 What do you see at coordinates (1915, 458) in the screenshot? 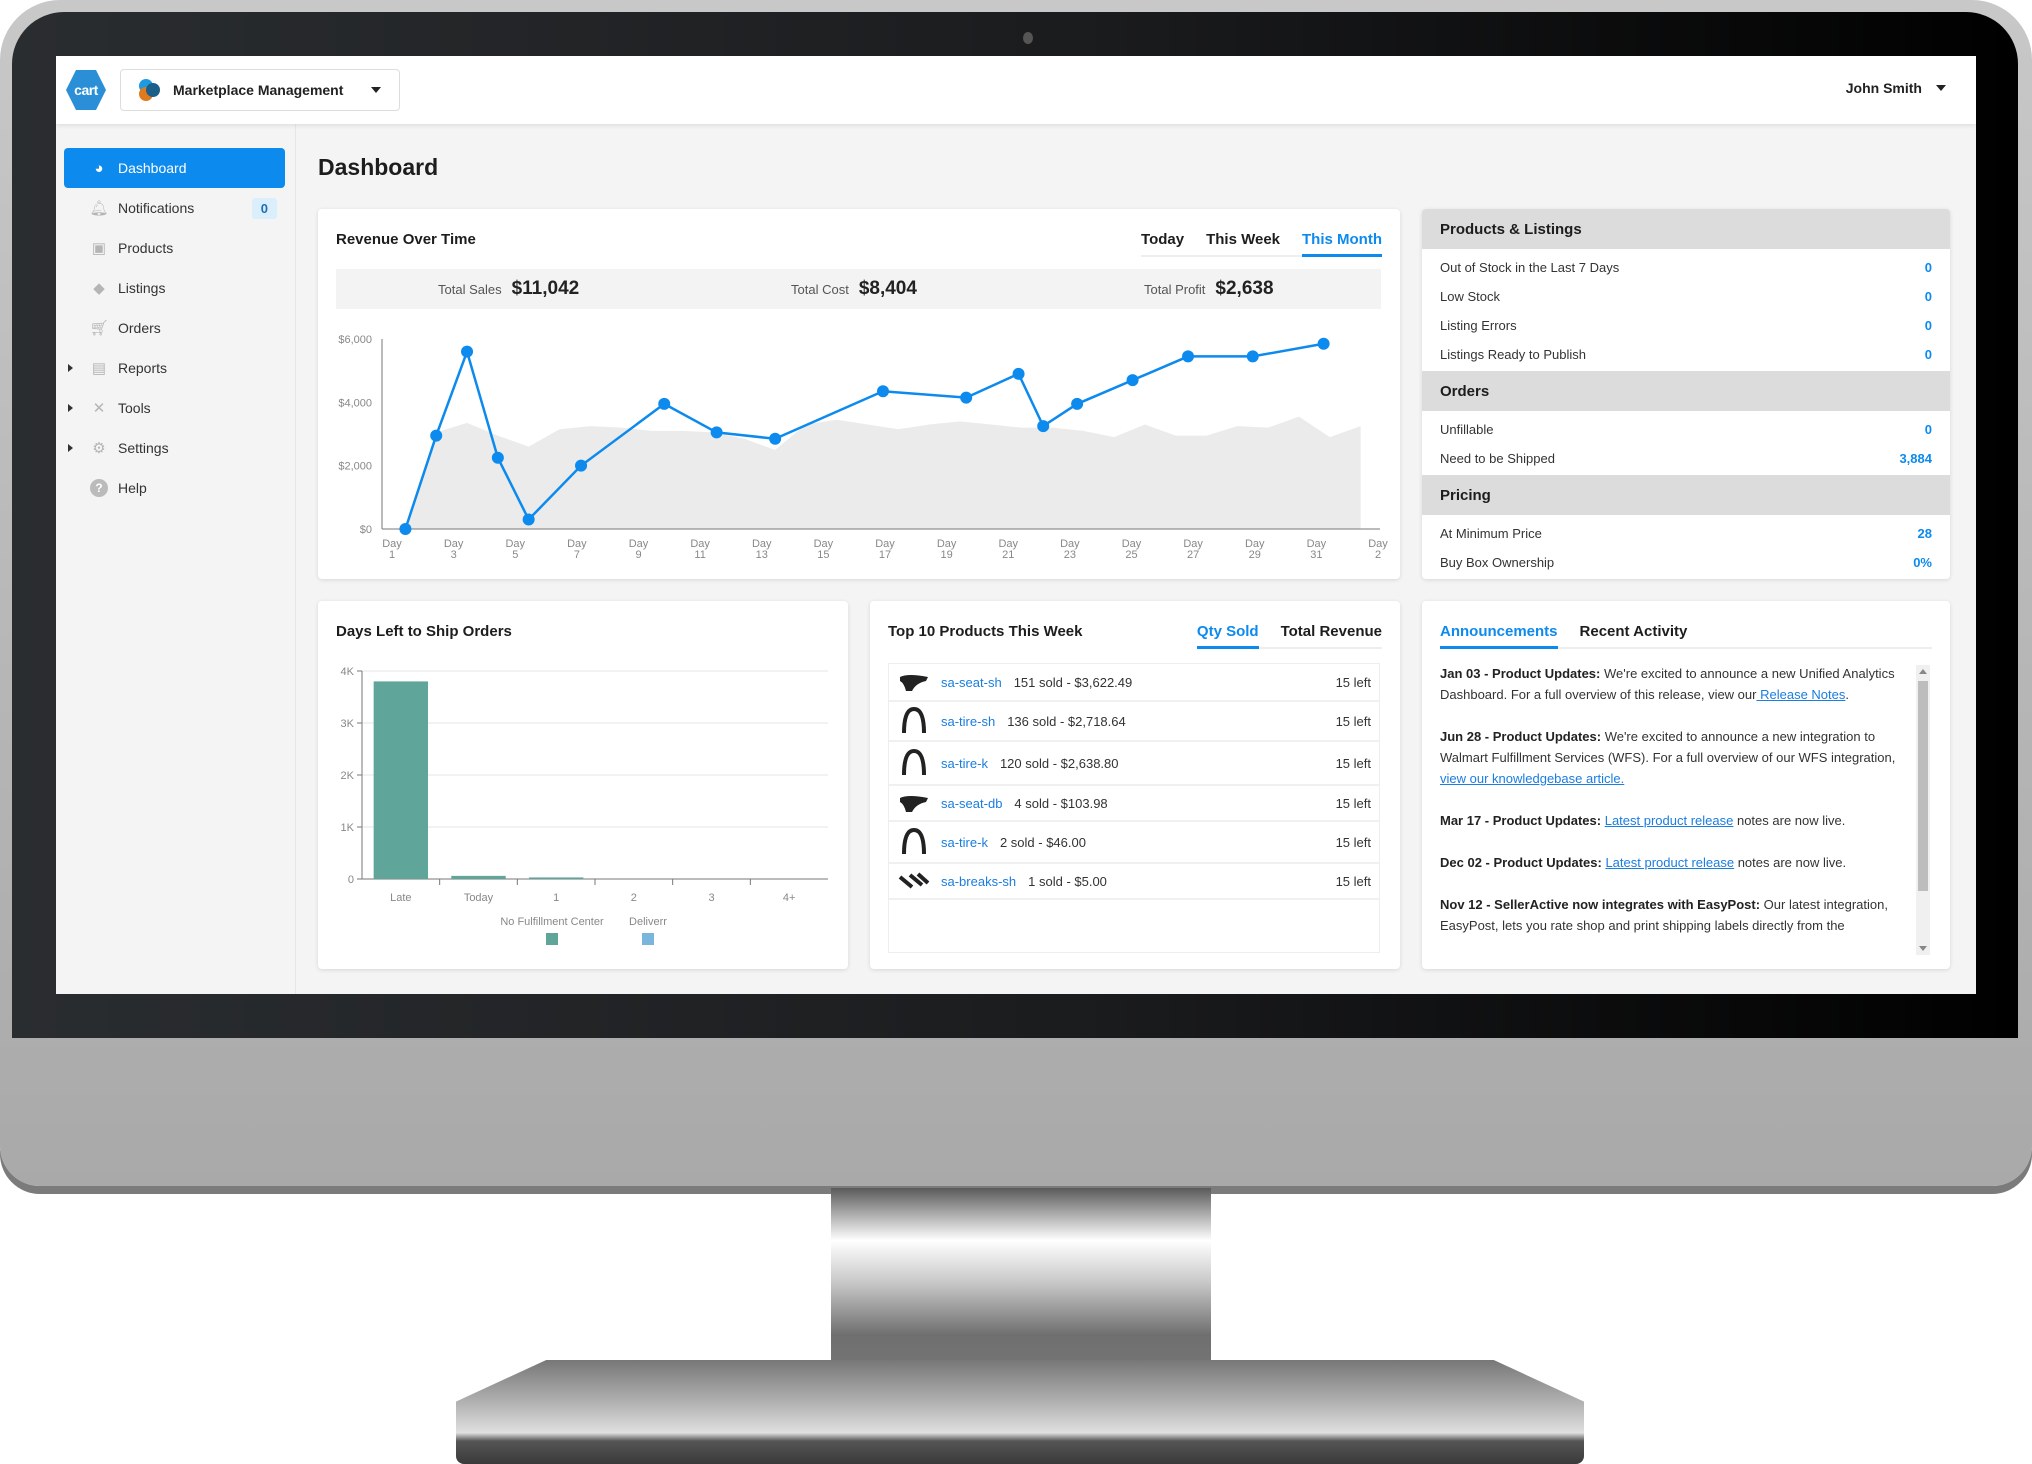
I see `stat-value: 3,884` at bounding box center [1915, 458].